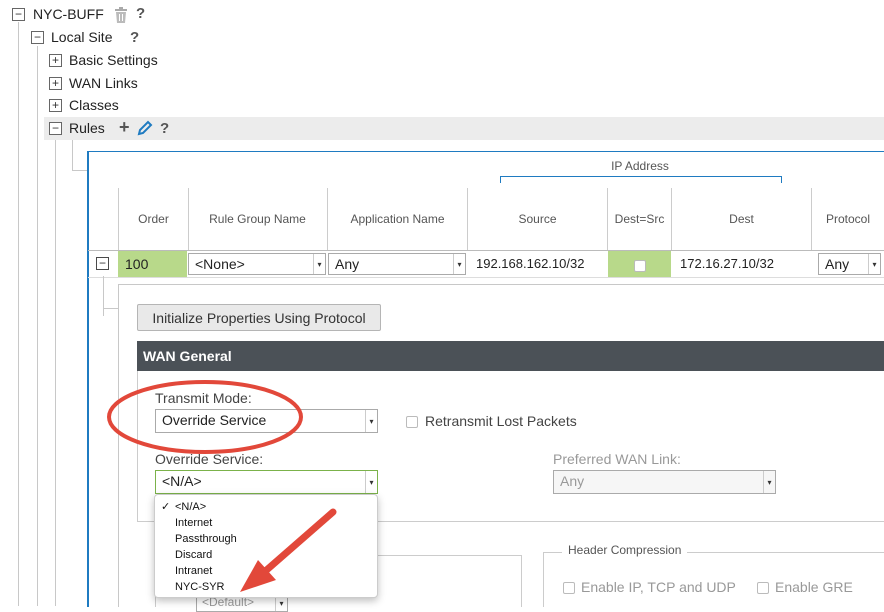  Describe the element at coordinates (625, 550) in the screenshot. I see `header-compression-label: Header Compression` at that location.